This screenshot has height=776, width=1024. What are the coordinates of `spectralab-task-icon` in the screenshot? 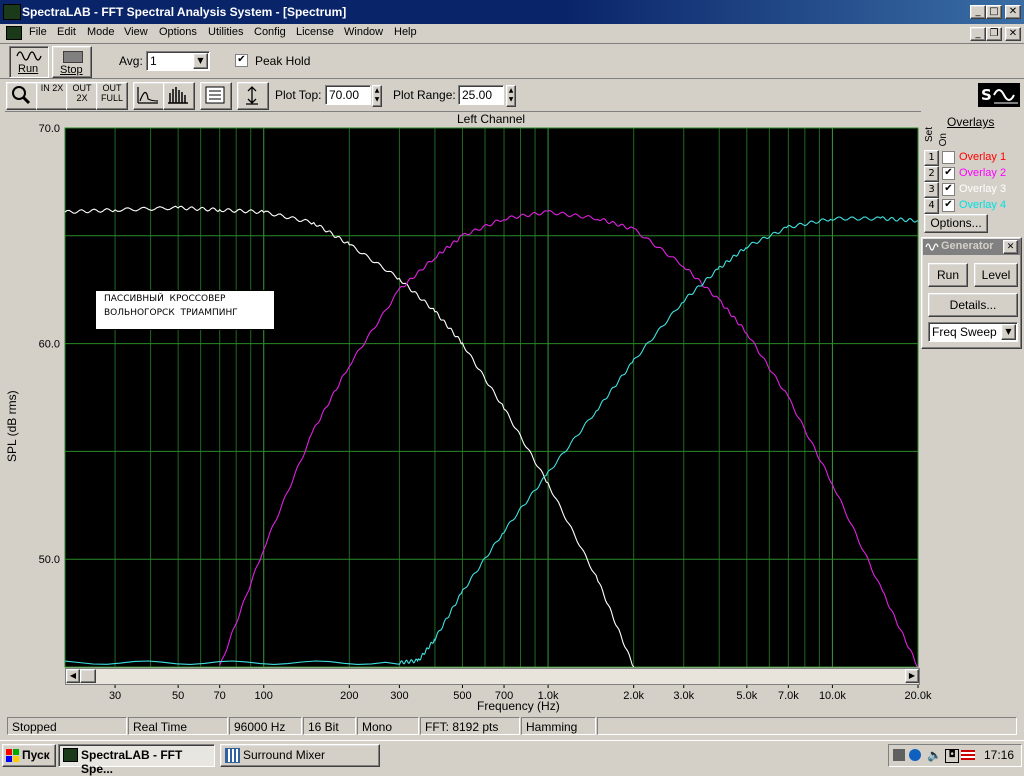 It's located at (70, 755).